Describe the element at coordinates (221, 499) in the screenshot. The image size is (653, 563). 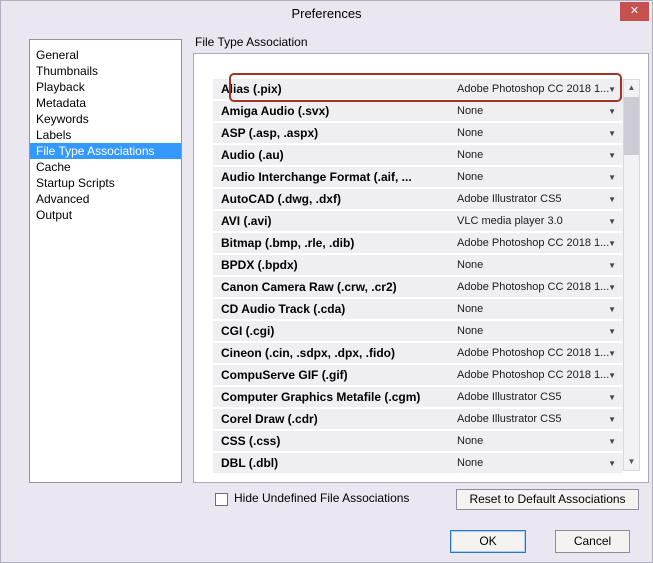
I see `hide-undefined-checkbox` at that location.